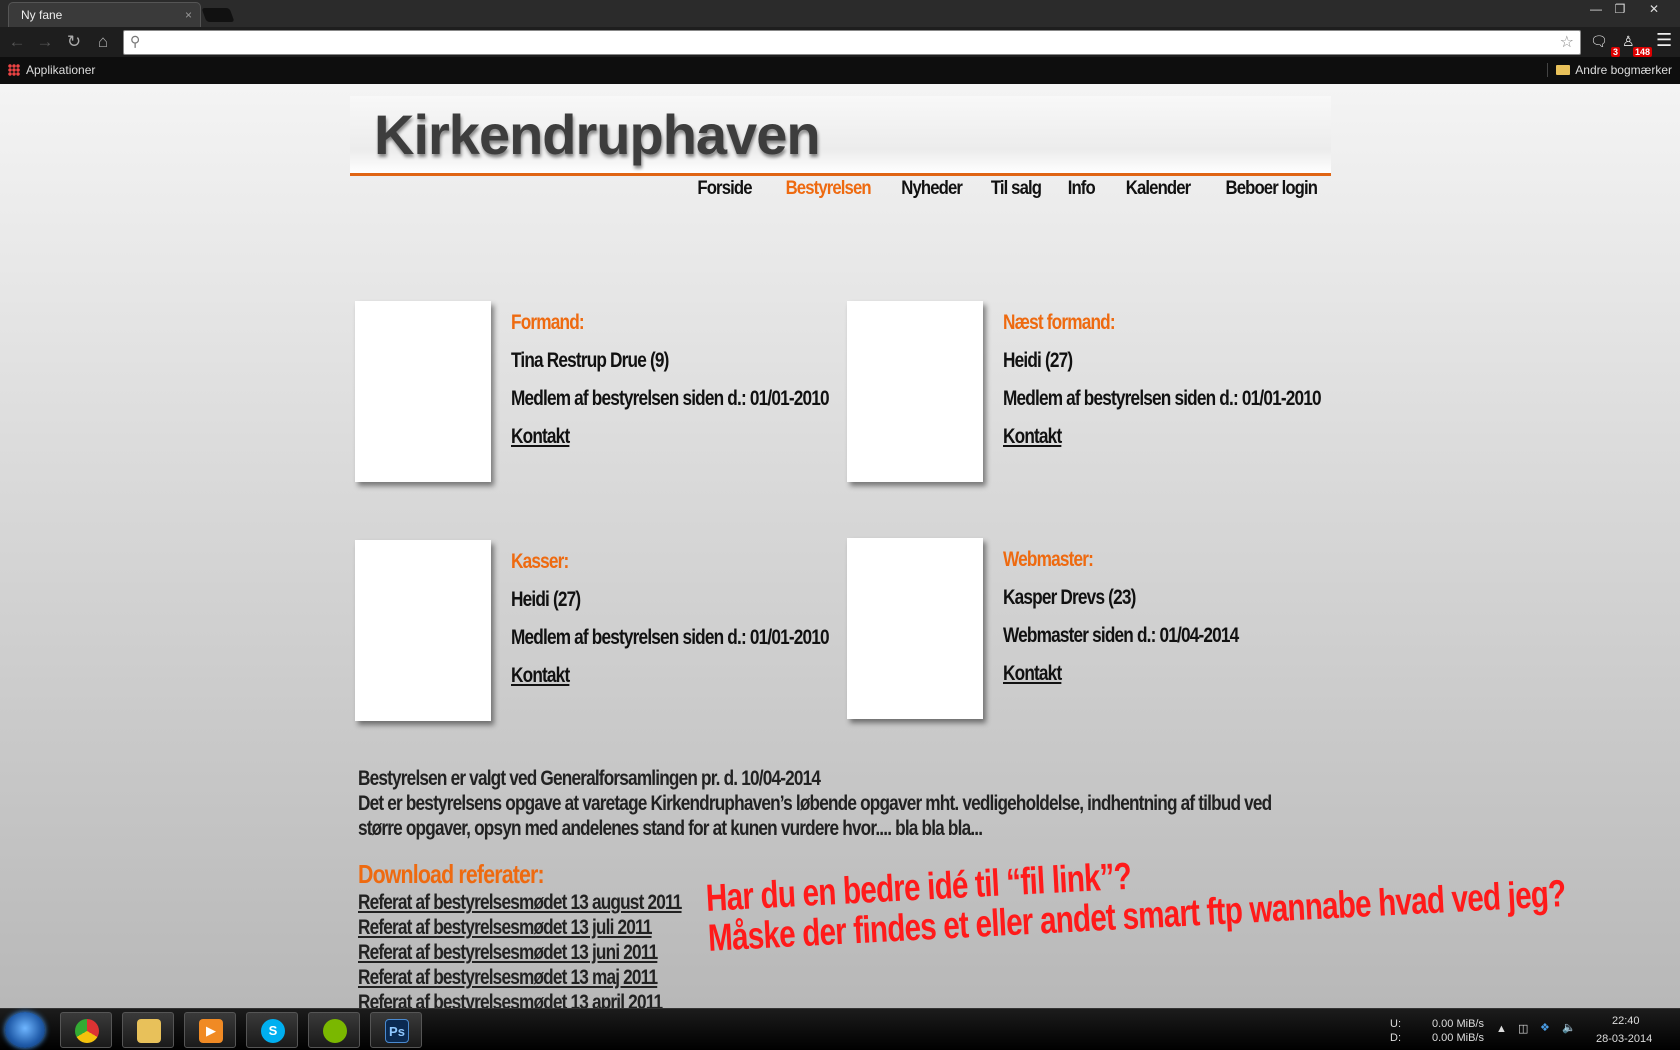 The image size is (1680, 1050). I want to click on taskbar-media-player: ▶, so click(210, 1030).